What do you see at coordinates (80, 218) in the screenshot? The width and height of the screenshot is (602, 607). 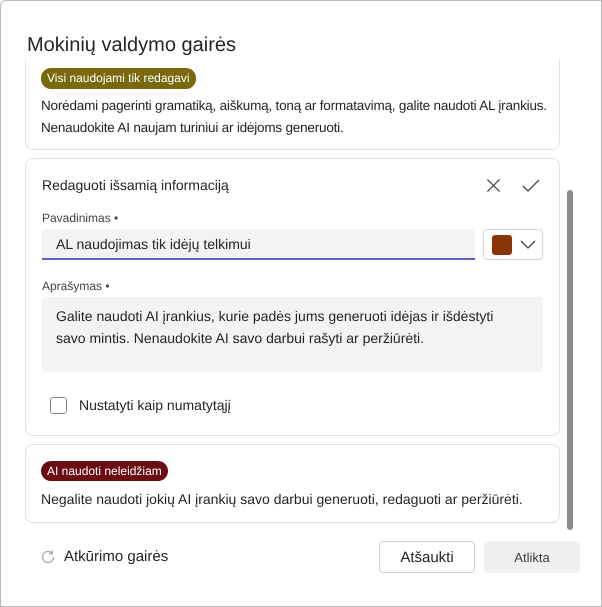 I see `field-label: Pavadinimas •` at bounding box center [80, 218].